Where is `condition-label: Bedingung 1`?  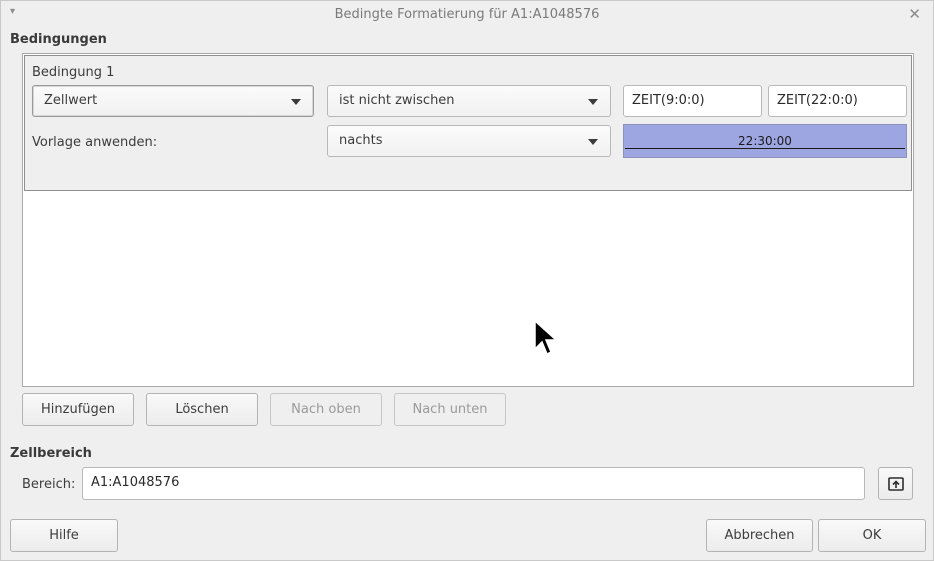 condition-label: Bedingung 1 is located at coordinates (73, 72).